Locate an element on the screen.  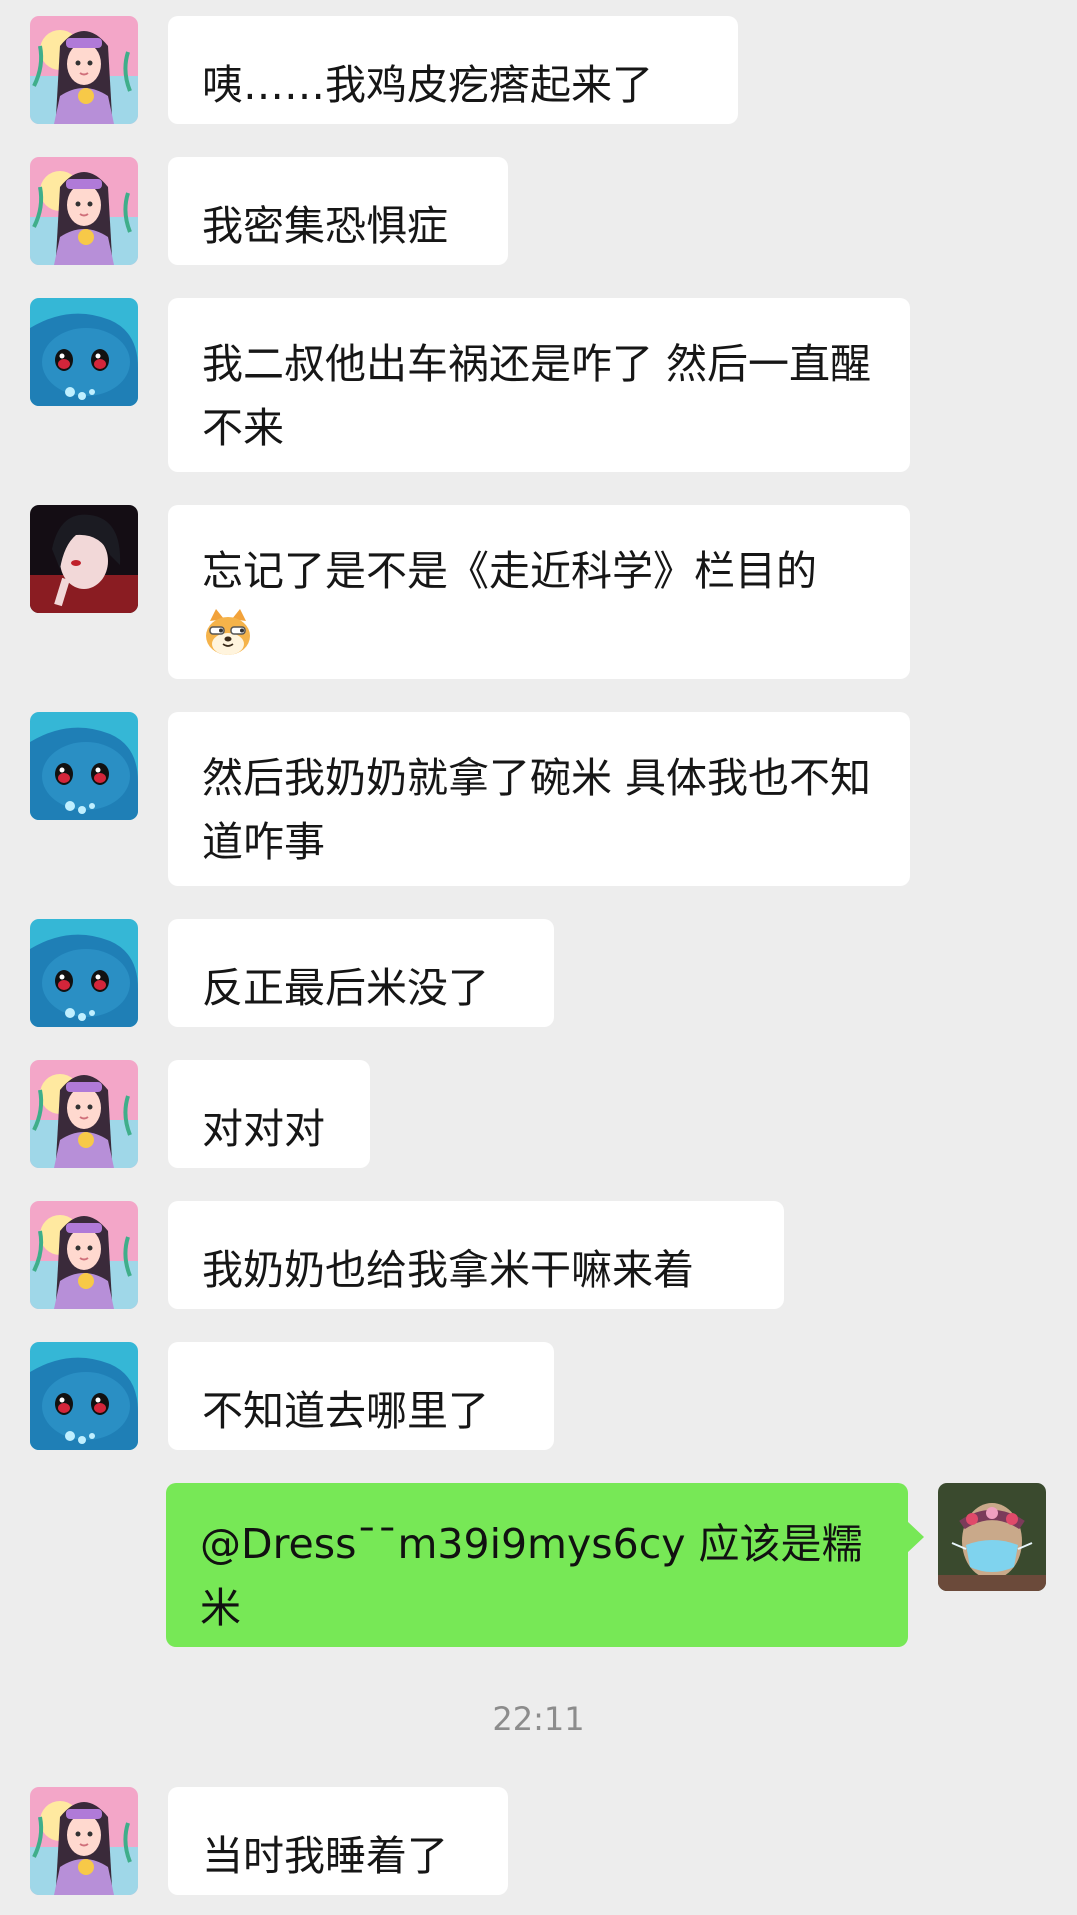
outgoing-message-bubble: @Dress¯¯m39i9mys6cy 应该是糯米 is located at coordinates (545, 1565).